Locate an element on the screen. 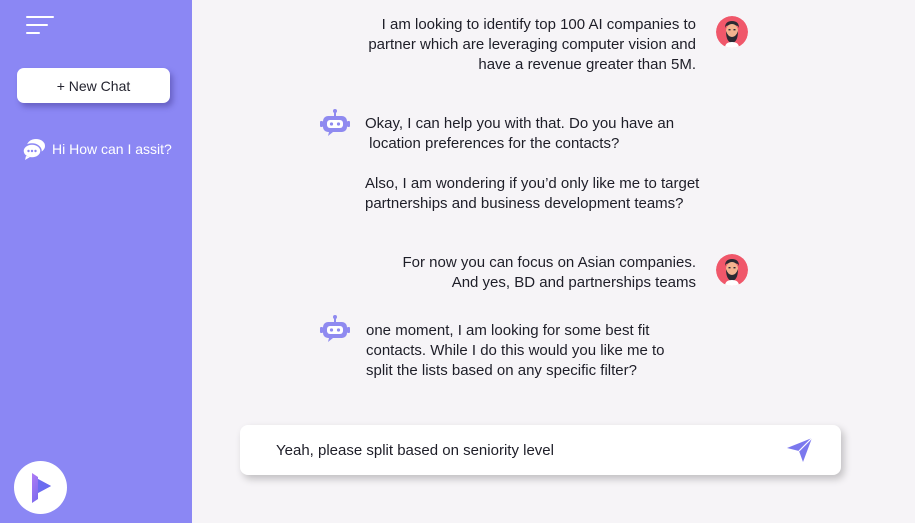 This screenshot has width=915, height=523. message-composer is located at coordinates (540, 450).